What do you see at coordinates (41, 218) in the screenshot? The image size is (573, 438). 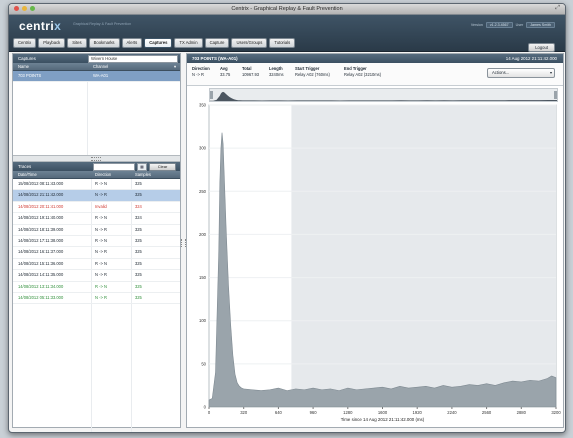 I see `trace-datetime: 14/08/2012 19:11:40.000` at bounding box center [41, 218].